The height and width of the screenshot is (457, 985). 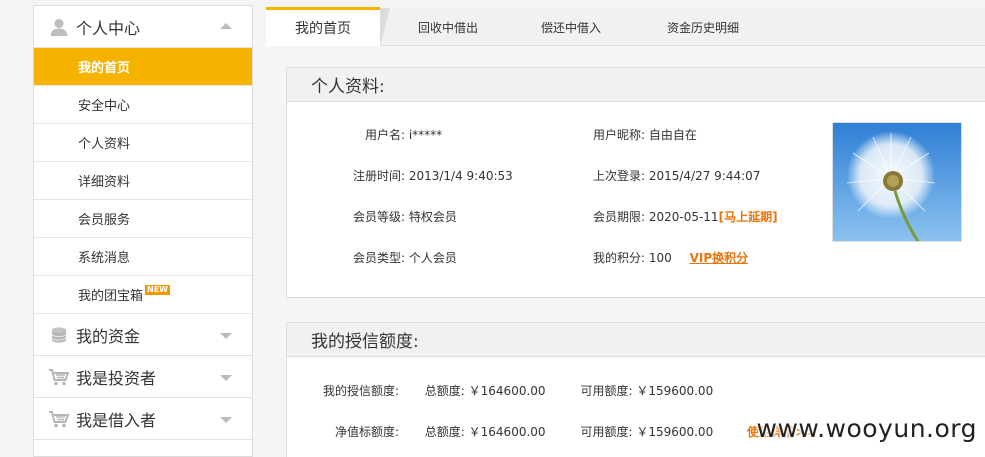 What do you see at coordinates (108, 28) in the screenshot?
I see `sidebar-section-title: 个人中心` at bounding box center [108, 28].